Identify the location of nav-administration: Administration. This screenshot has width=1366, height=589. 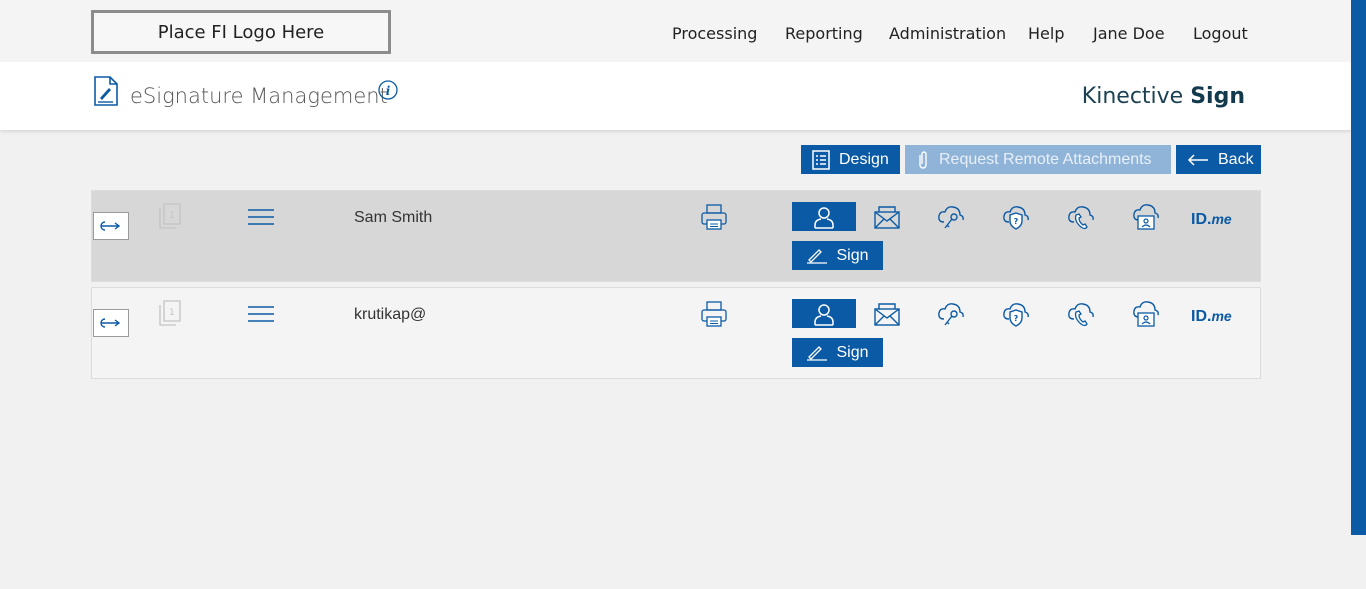
(947, 33).